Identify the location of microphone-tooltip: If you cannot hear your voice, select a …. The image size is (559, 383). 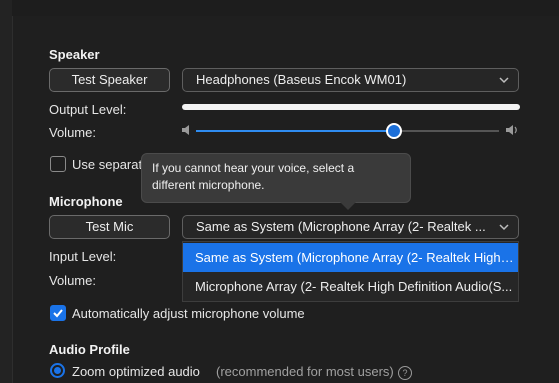
(276, 178).